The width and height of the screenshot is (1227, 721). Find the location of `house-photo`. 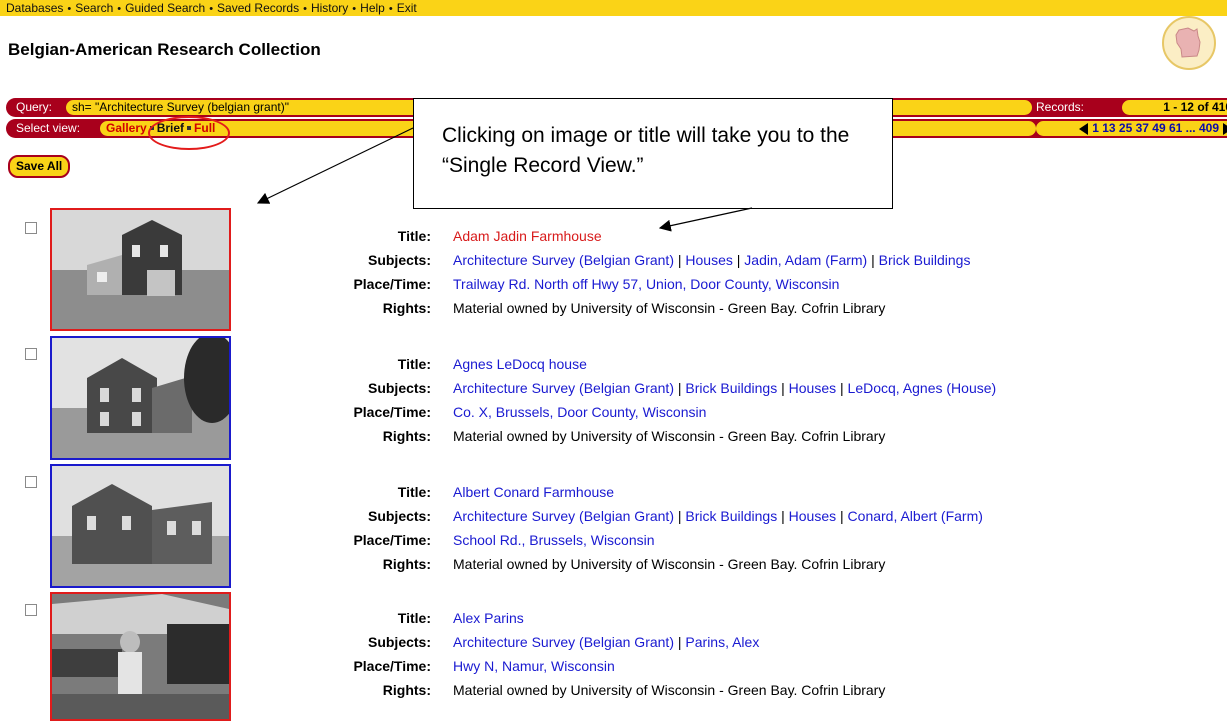

house-photo is located at coordinates (140, 398).